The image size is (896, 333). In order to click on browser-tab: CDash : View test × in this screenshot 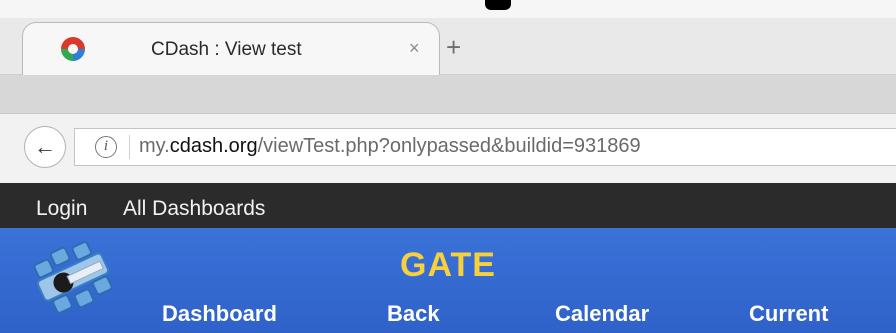, I will do `click(231, 49)`.